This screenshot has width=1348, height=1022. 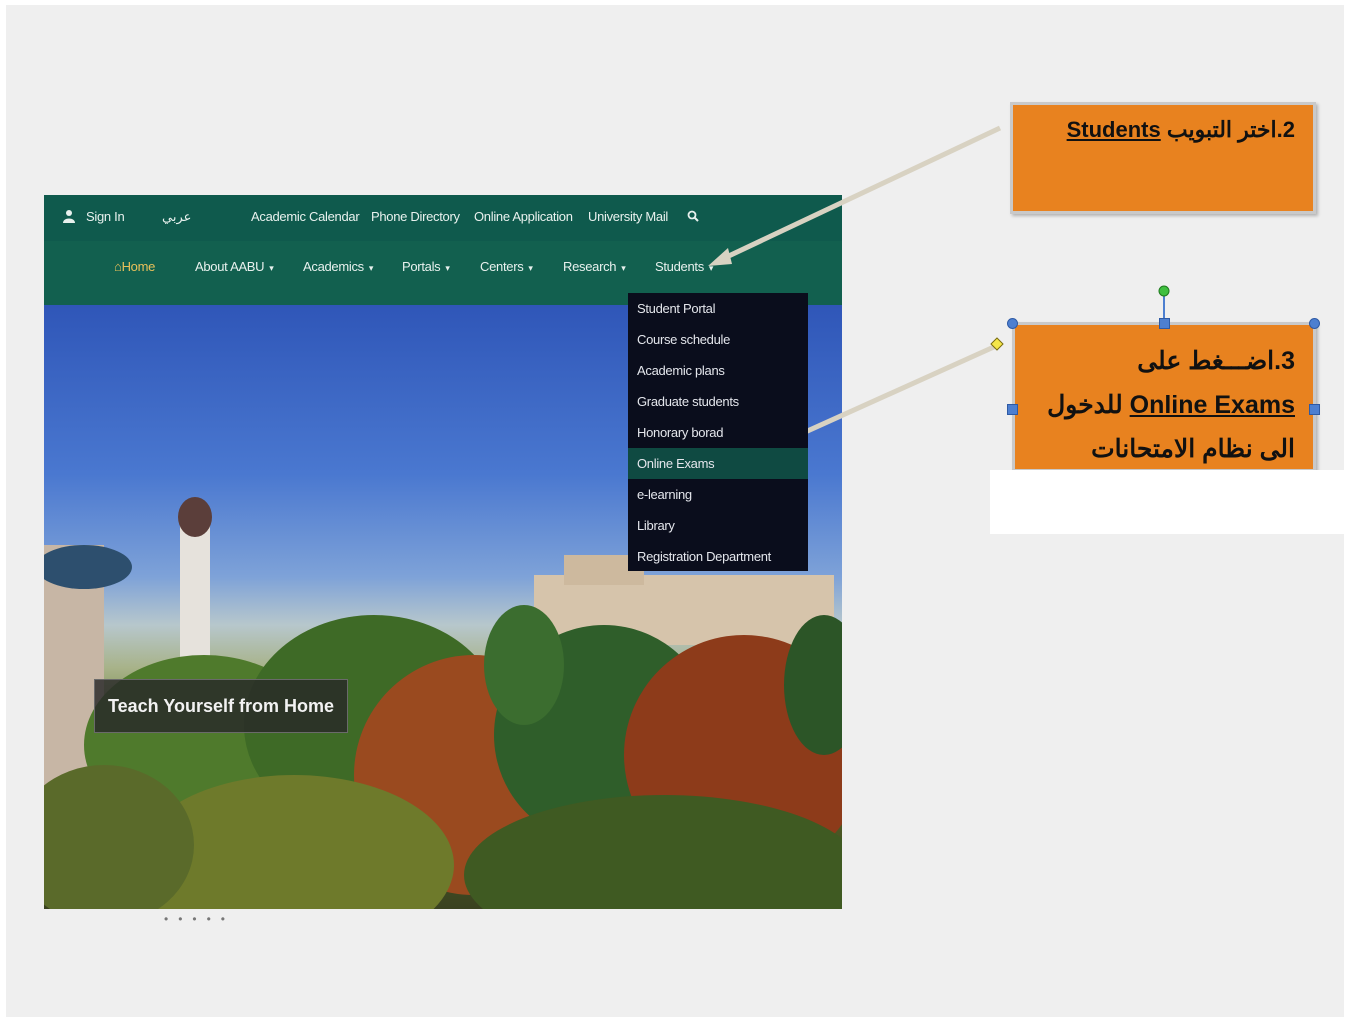 I want to click on nav-centers-label: Centers, so click(x=502, y=266).